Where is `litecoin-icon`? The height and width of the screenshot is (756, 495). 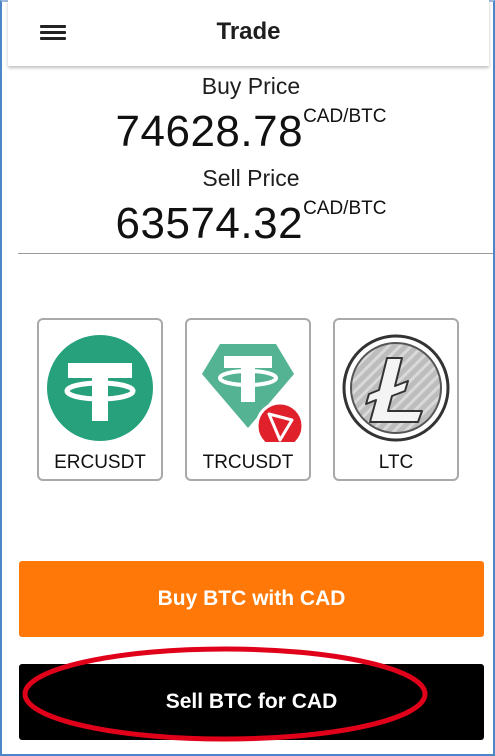
litecoin-icon is located at coordinates (396, 388).